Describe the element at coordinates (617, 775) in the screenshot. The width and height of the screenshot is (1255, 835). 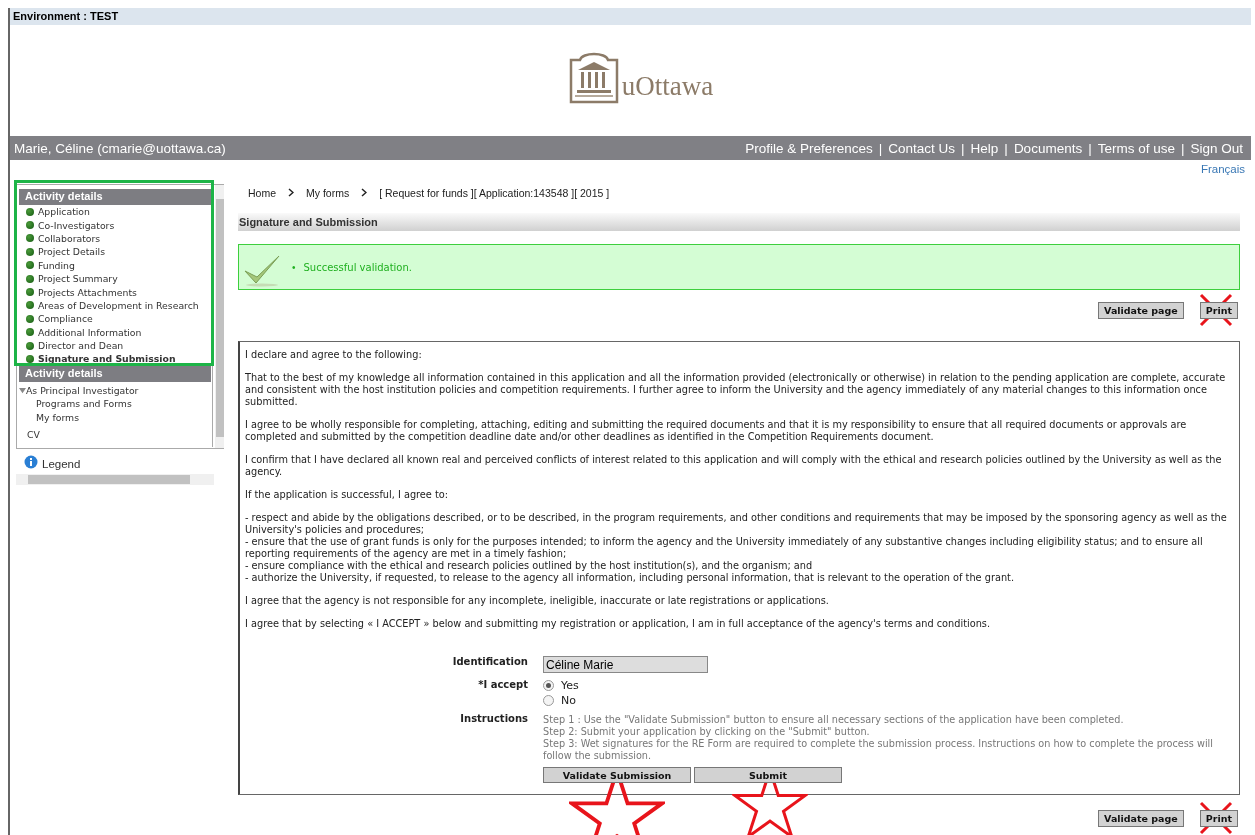
I see `action-button: Validate Submission` at that location.